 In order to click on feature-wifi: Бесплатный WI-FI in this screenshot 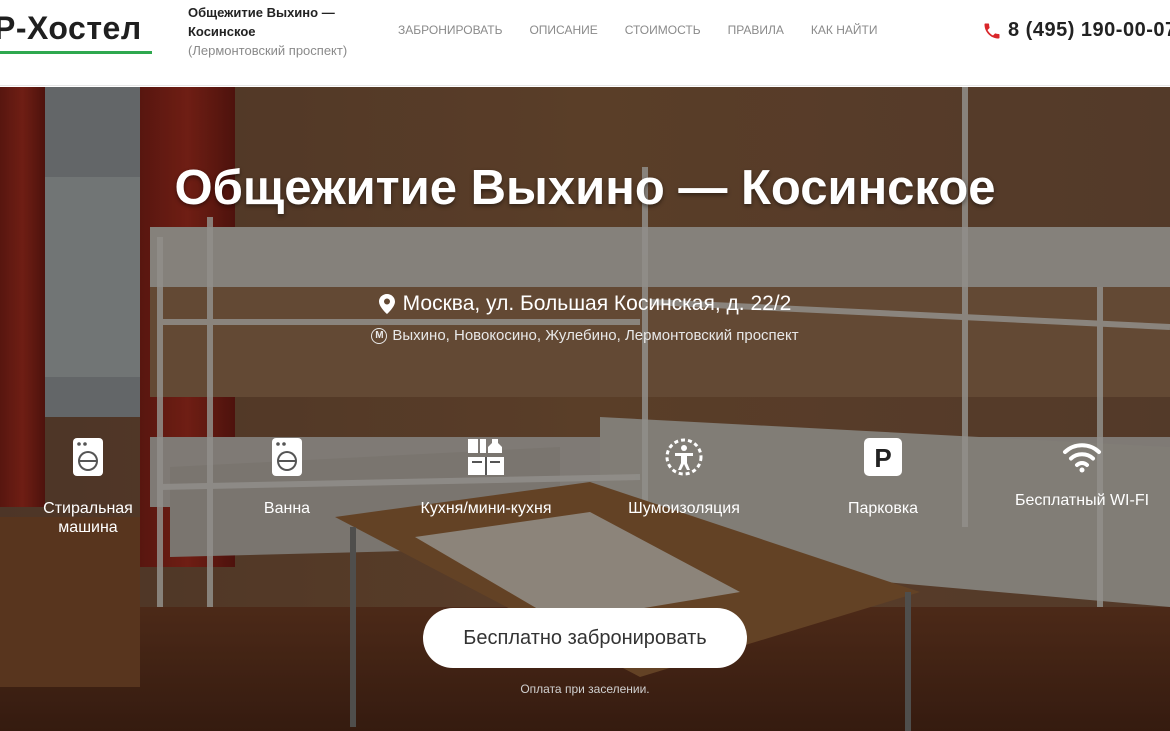, I will do `click(1082, 473)`.